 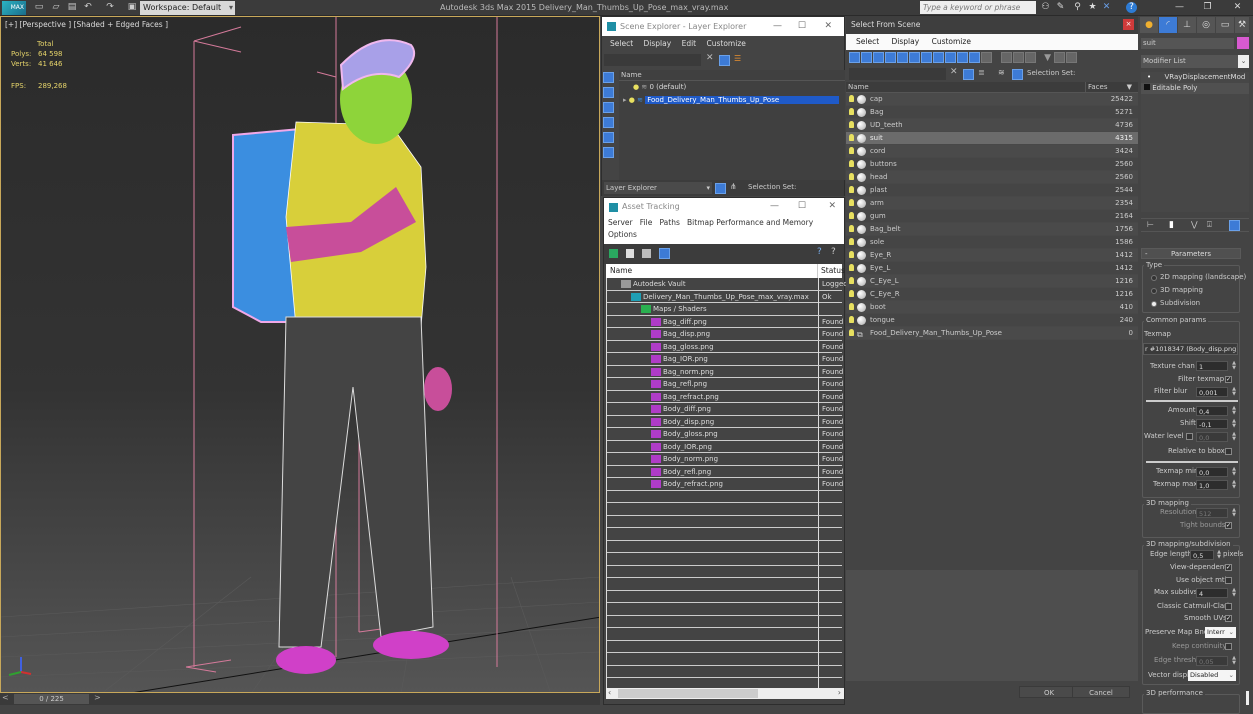 I want to click on spacewarps-filter-icon, so click(x=914, y=57).